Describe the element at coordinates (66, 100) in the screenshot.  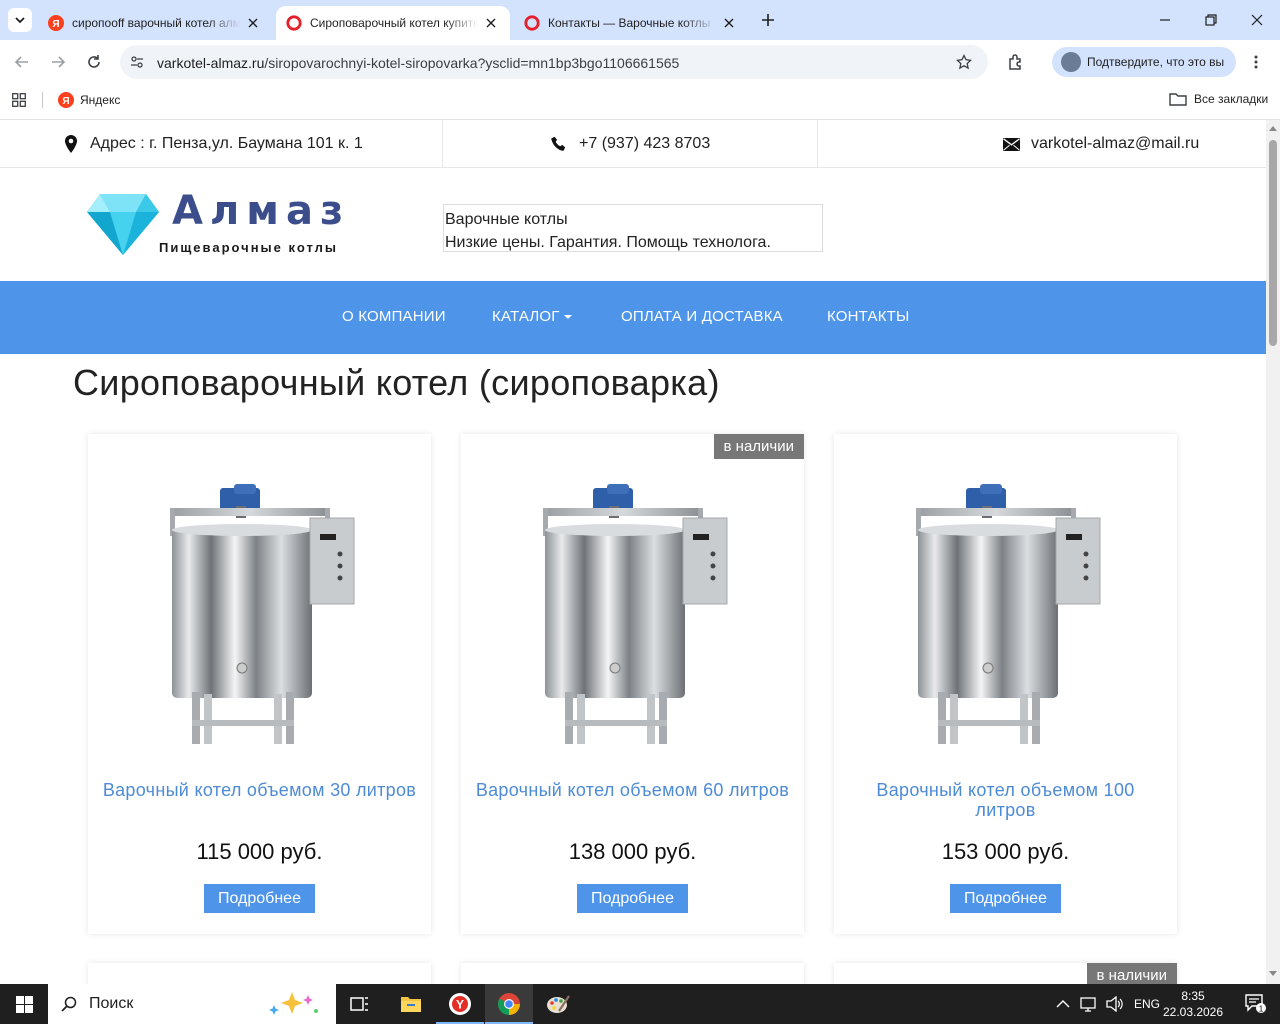
I see `yandex-icon: Я` at that location.